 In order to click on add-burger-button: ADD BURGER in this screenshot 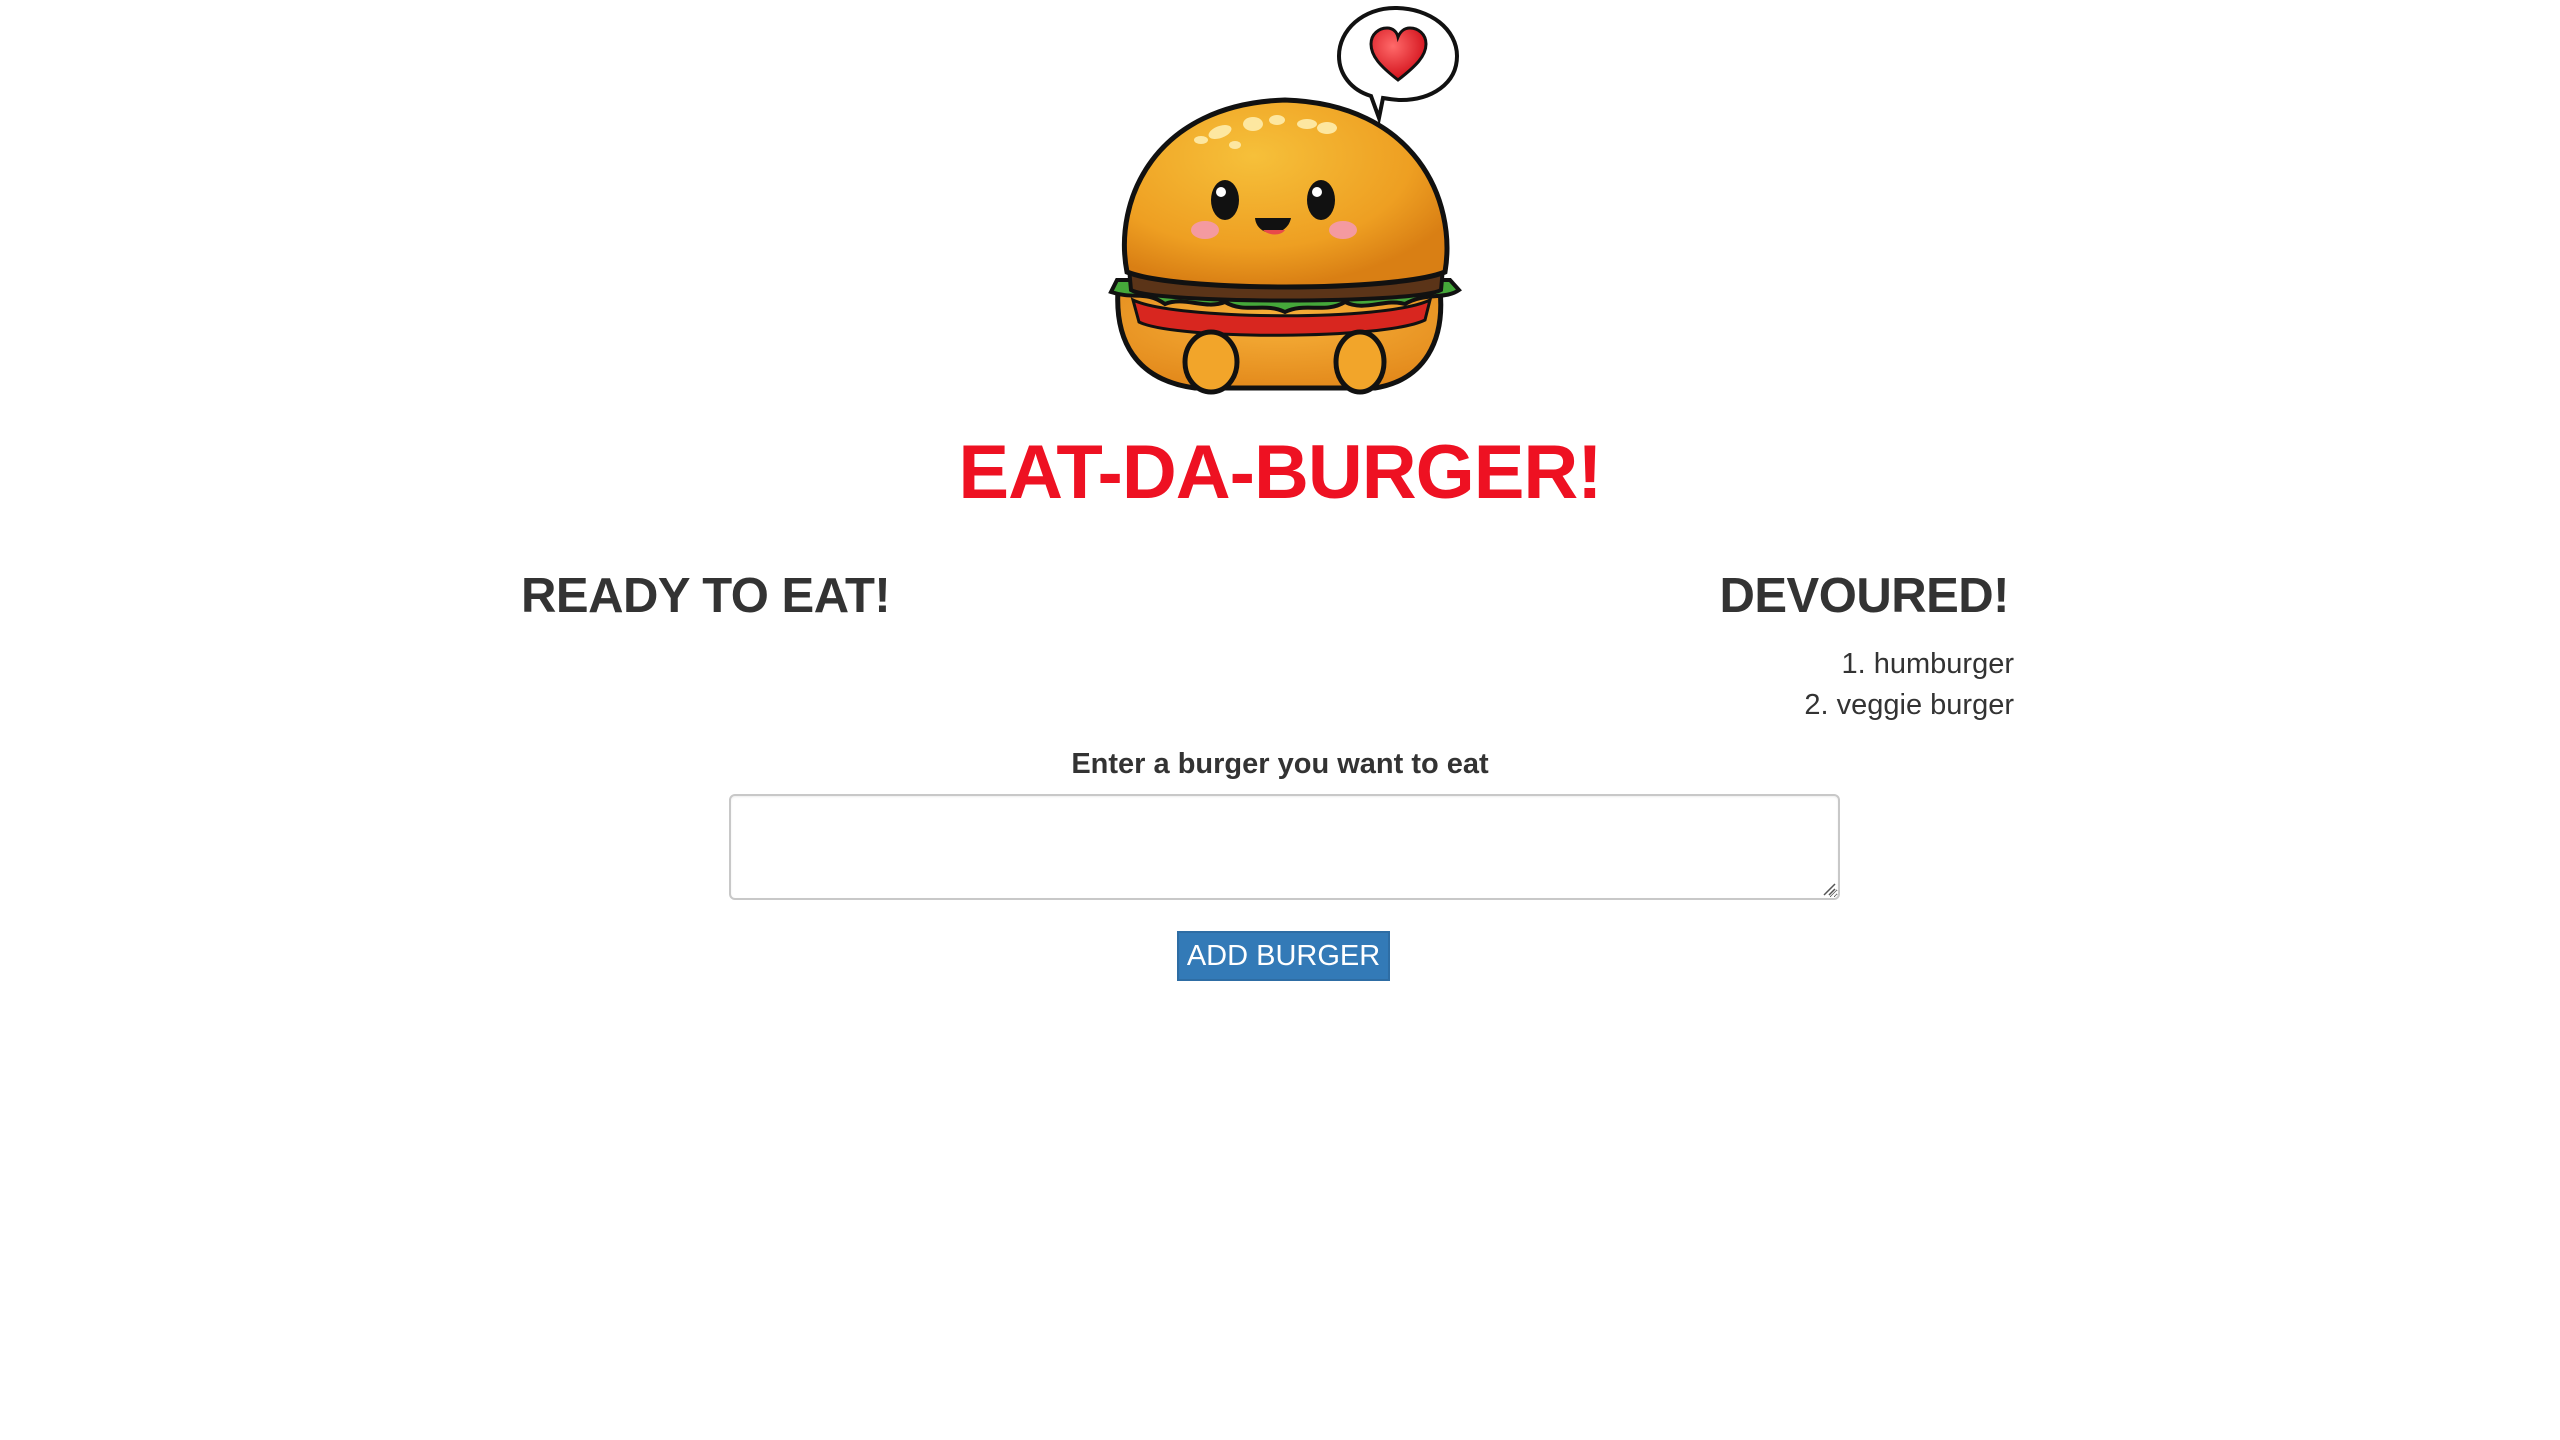, I will do `click(1283, 956)`.